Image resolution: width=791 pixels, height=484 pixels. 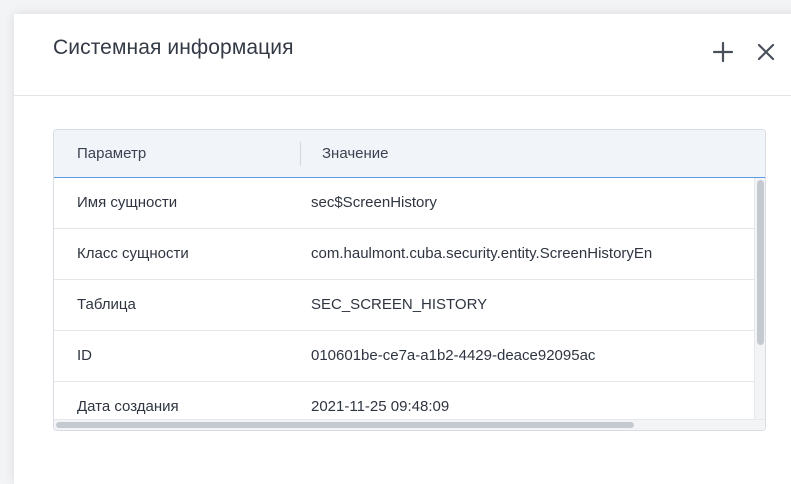 I want to click on param-cell: ID, so click(x=84, y=355).